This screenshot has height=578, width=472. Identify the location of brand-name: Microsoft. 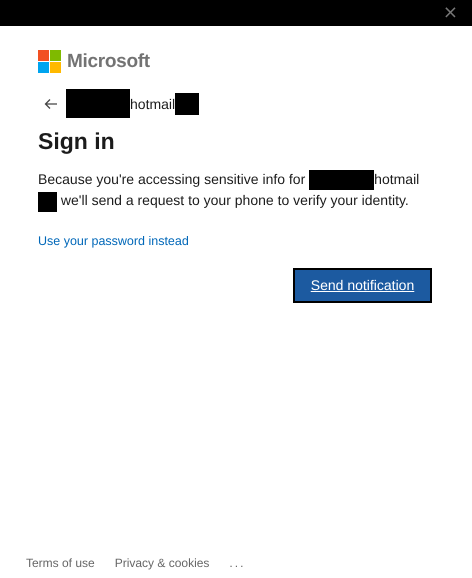
(108, 61).